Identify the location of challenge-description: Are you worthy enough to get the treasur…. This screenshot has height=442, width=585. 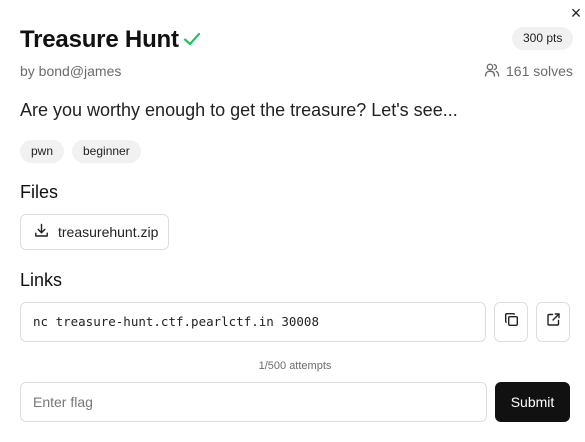
(239, 110).